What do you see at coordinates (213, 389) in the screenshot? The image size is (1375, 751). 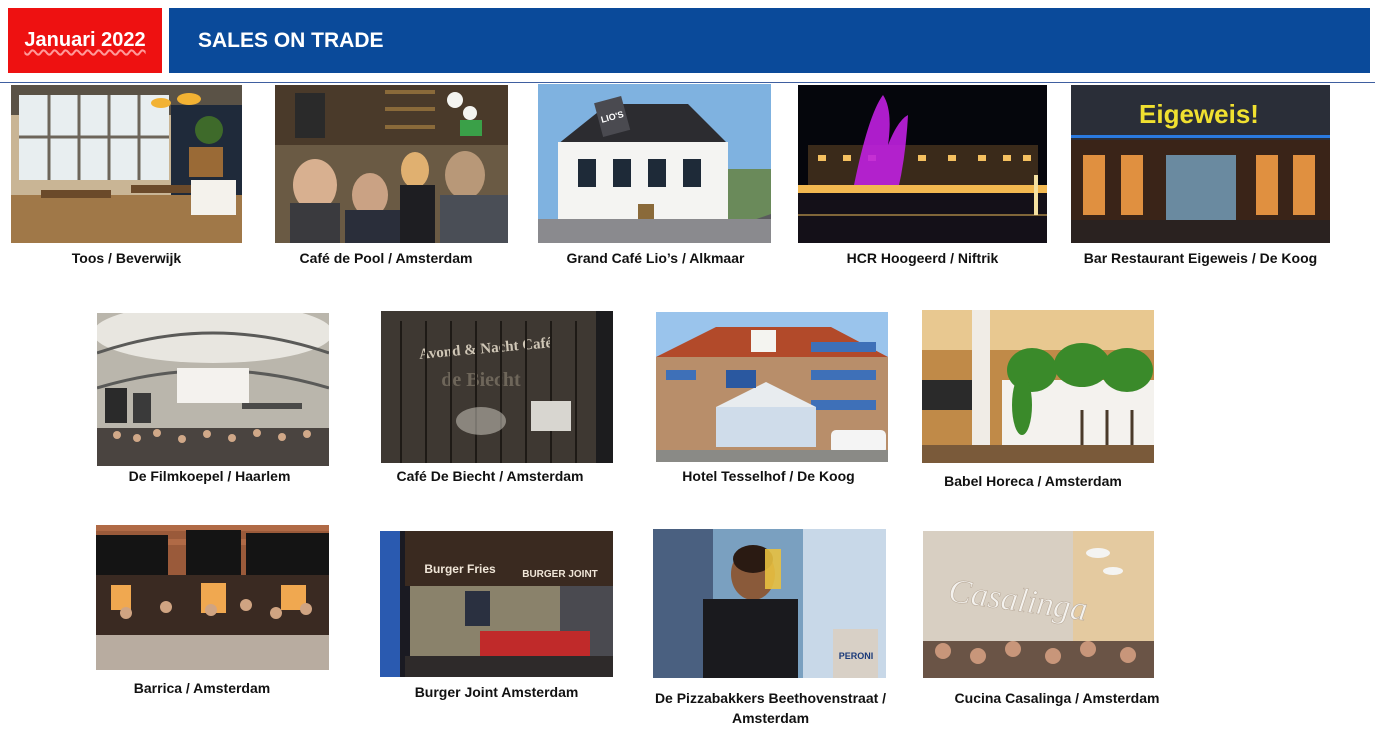 I see `photo-filmkoepel` at bounding box center [213, 389].